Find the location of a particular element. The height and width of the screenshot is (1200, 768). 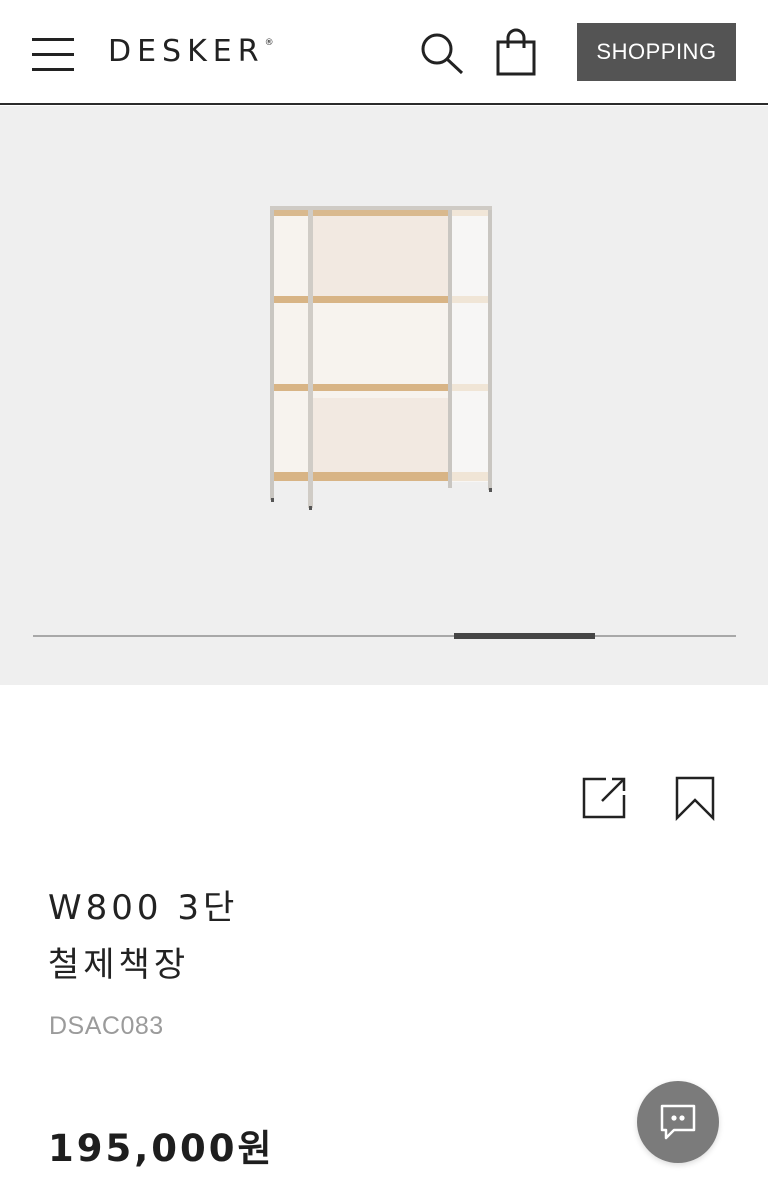

share-button is located at coordinates (604, 798).